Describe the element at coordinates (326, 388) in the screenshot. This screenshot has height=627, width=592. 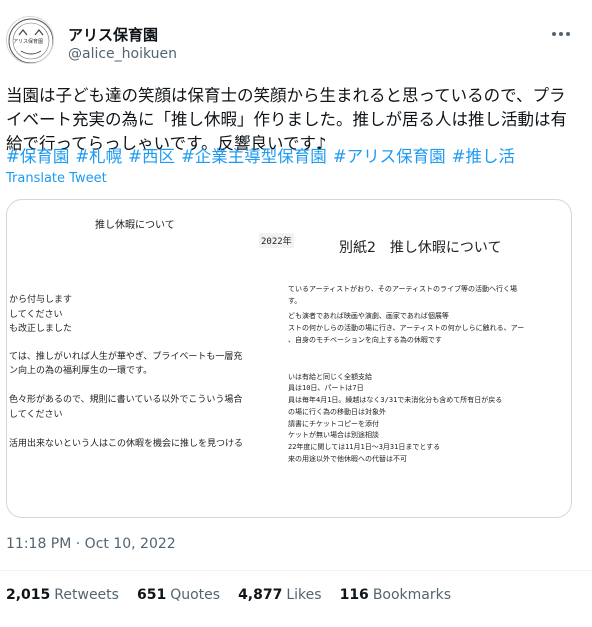
I see `doc-right-line: 員は10日、パートは7日` at that location.